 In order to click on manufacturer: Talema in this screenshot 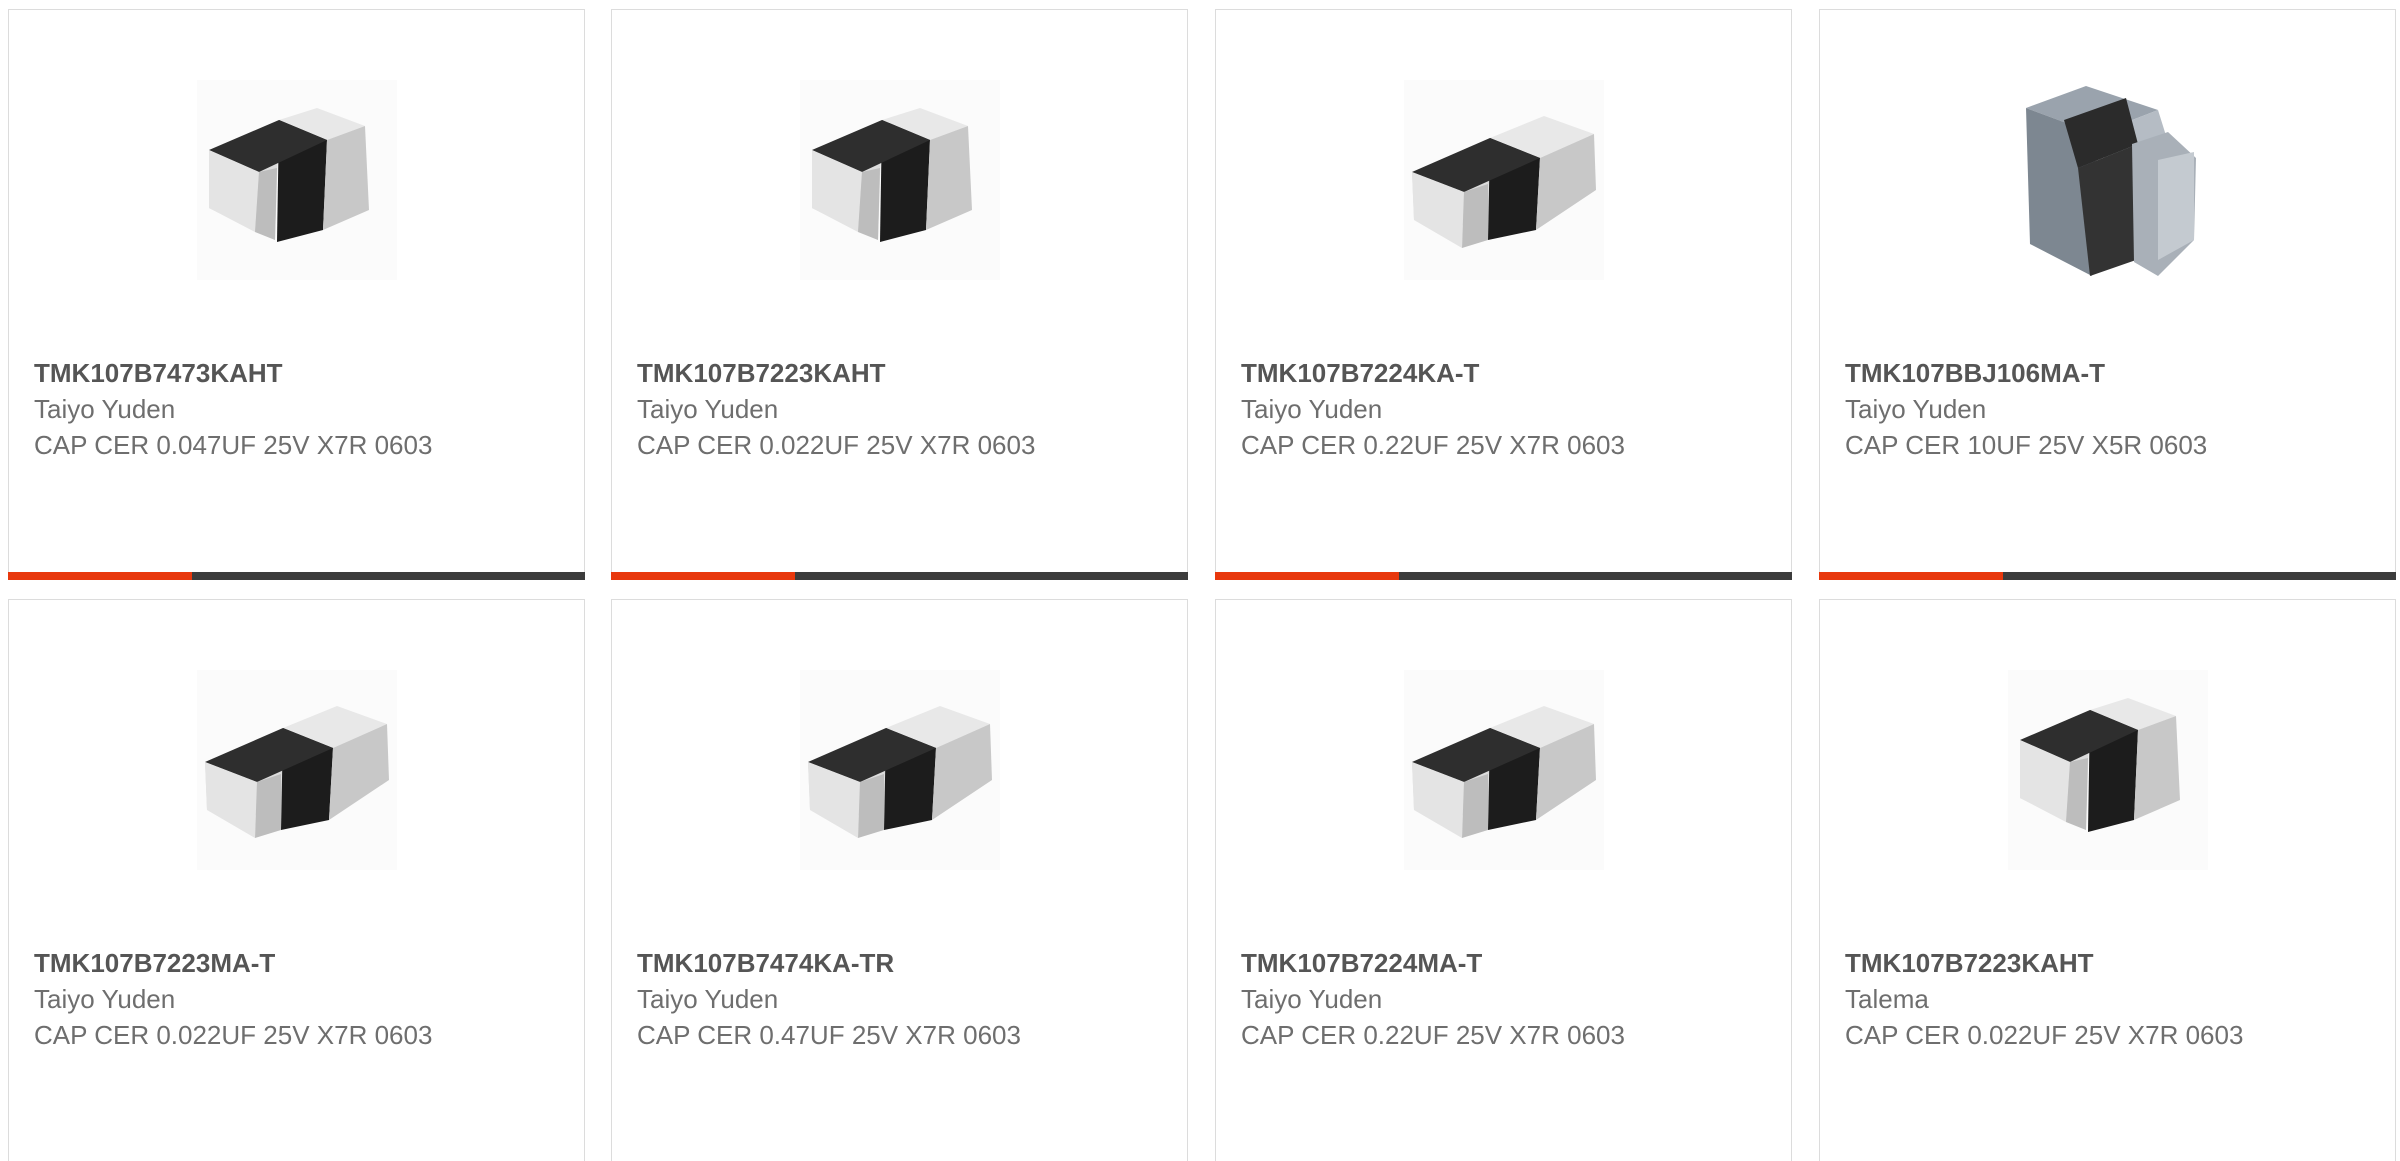, I will do `click(1887, 999)`.